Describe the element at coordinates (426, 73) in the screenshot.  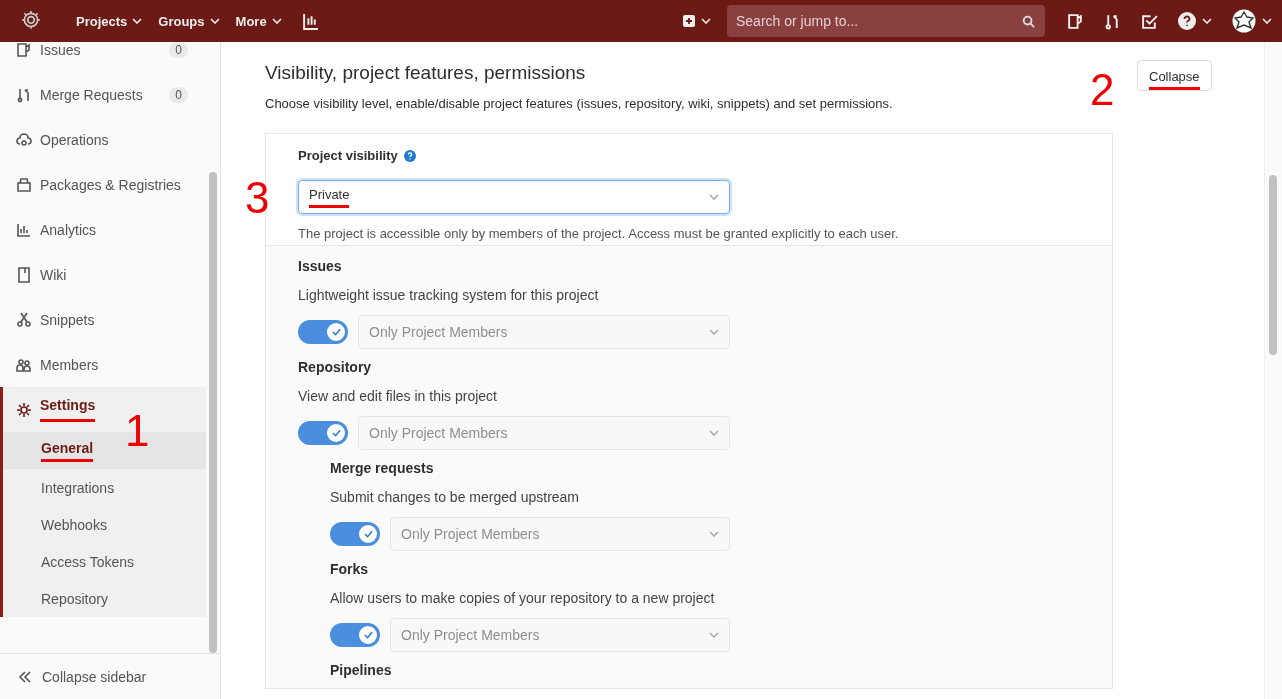
I see `section-title: Visibility, project features, permissions` at that location.